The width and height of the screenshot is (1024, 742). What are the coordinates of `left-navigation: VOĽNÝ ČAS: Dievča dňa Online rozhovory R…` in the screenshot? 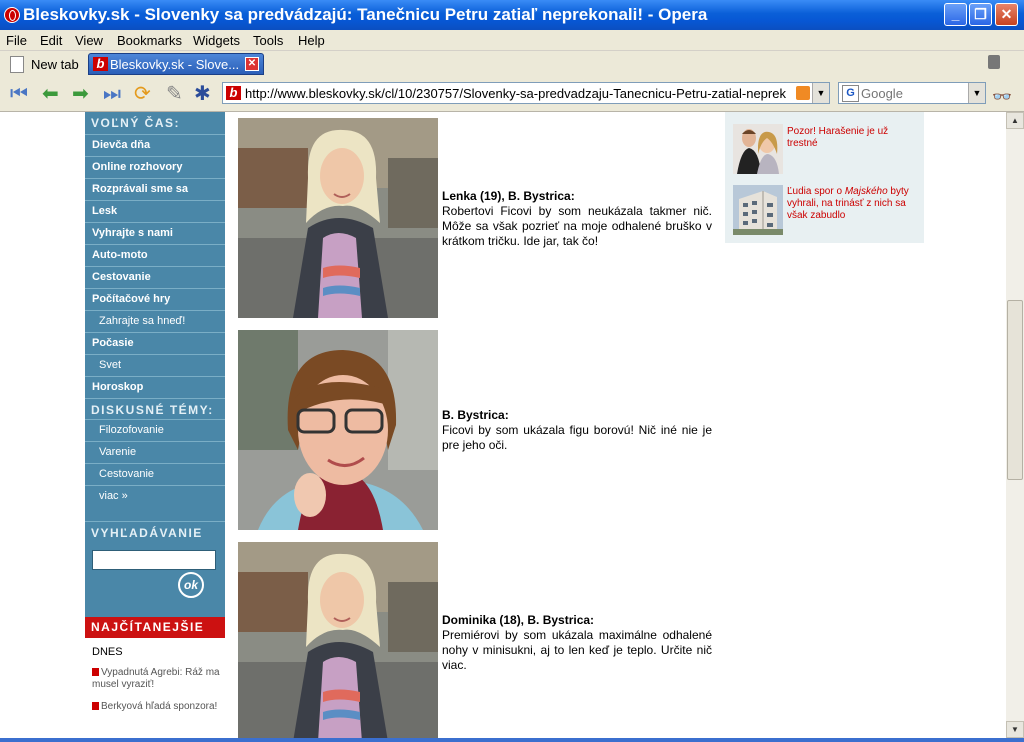 It's located at (155, 427).